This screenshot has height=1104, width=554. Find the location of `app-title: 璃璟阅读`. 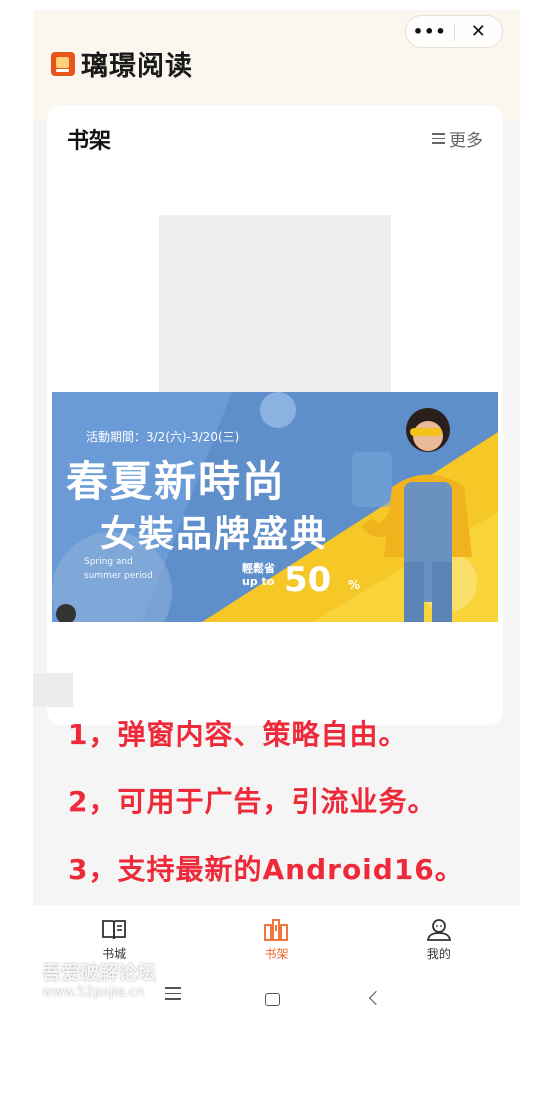

app-title: 璃璟阅读 is located at coordinates (122, 63).